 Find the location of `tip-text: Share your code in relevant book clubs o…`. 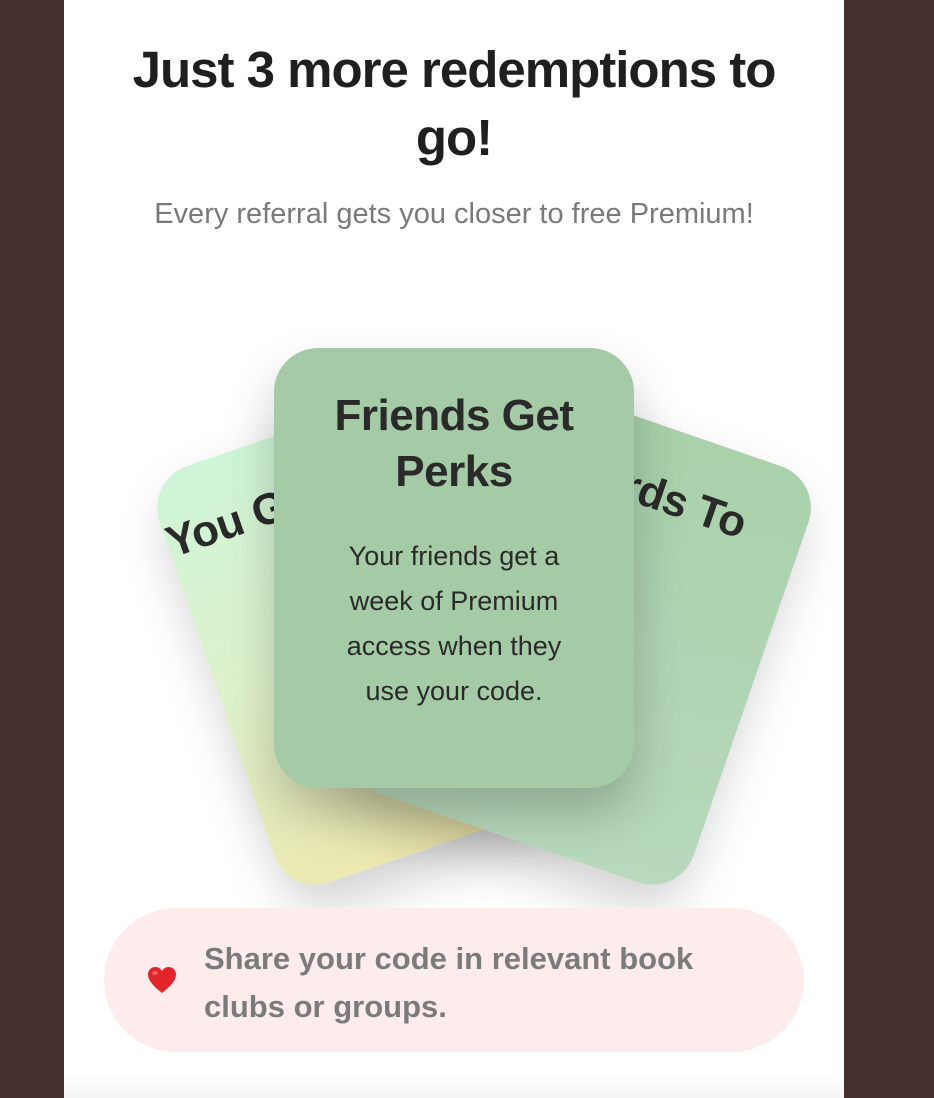

tip-text: Share your code in relevant book clubs o… is located at coordinates (449, 982).